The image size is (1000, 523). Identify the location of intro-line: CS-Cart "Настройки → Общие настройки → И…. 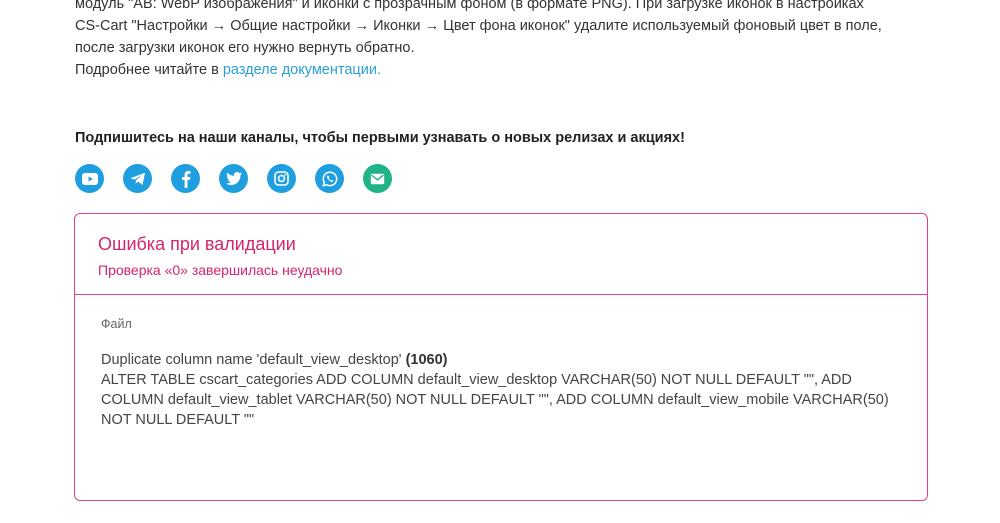
(478, 26).